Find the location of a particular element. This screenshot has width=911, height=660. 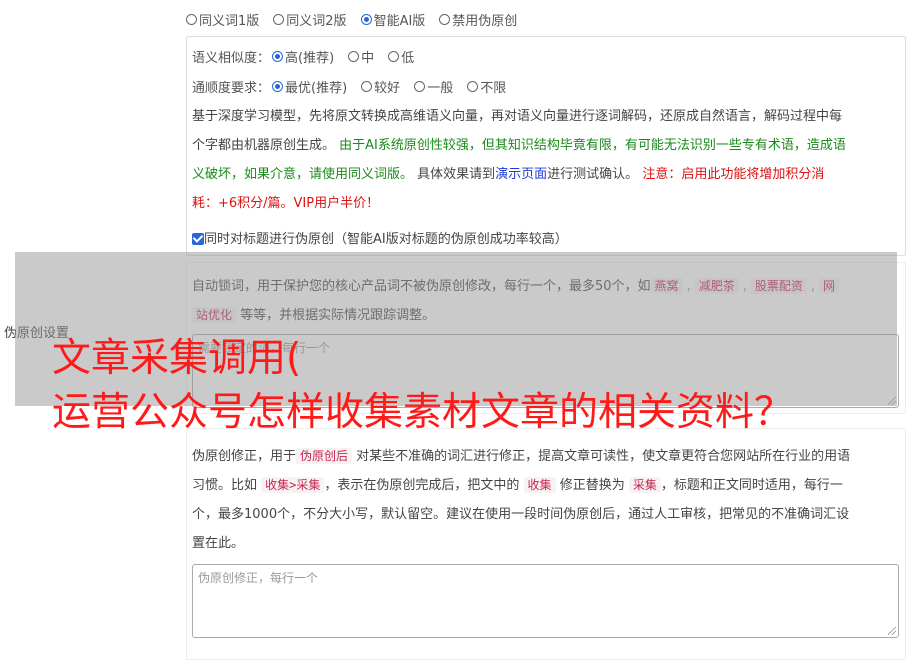

tag-example: 收集>采集 is located at coordinates (293, 485).